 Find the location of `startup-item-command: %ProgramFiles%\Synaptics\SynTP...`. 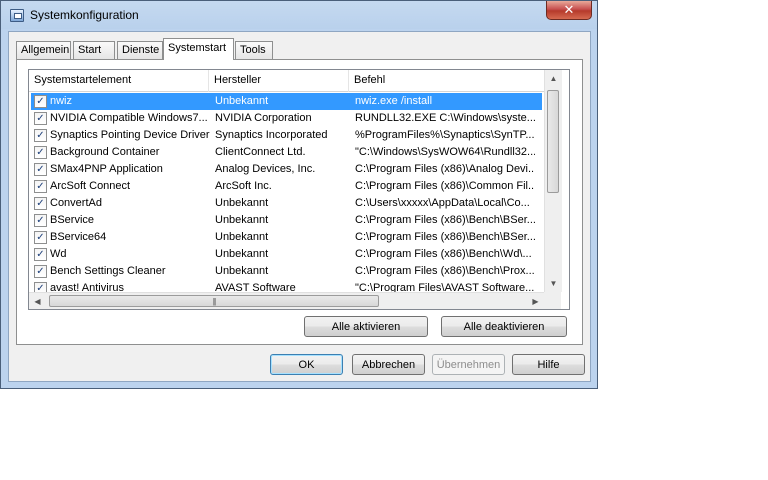

startup-item-command: %ProgramFiles%\Synaptics\SynTP... is located at coordinates (445, 135).